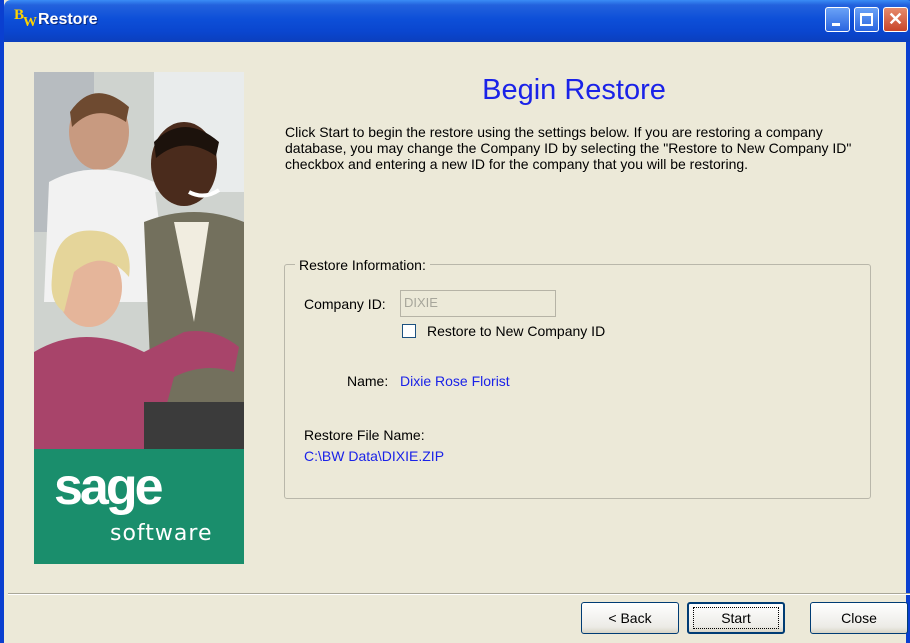  Describe the element at coordinates (109, 487) in the screenshot. I see `brand-name: sage` at that location.